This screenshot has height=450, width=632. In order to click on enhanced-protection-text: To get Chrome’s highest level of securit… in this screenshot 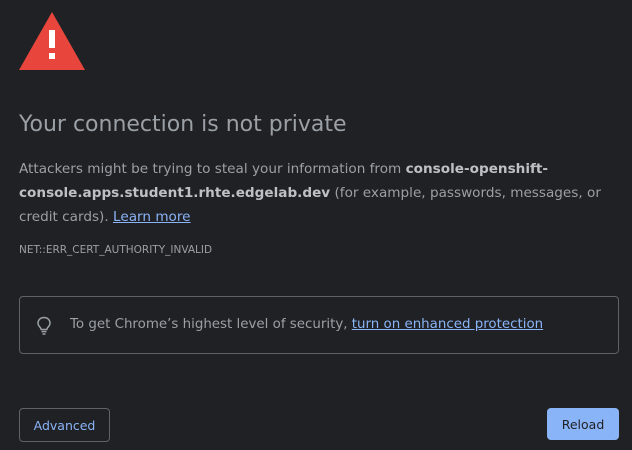, I will do `click(306, 324)`.